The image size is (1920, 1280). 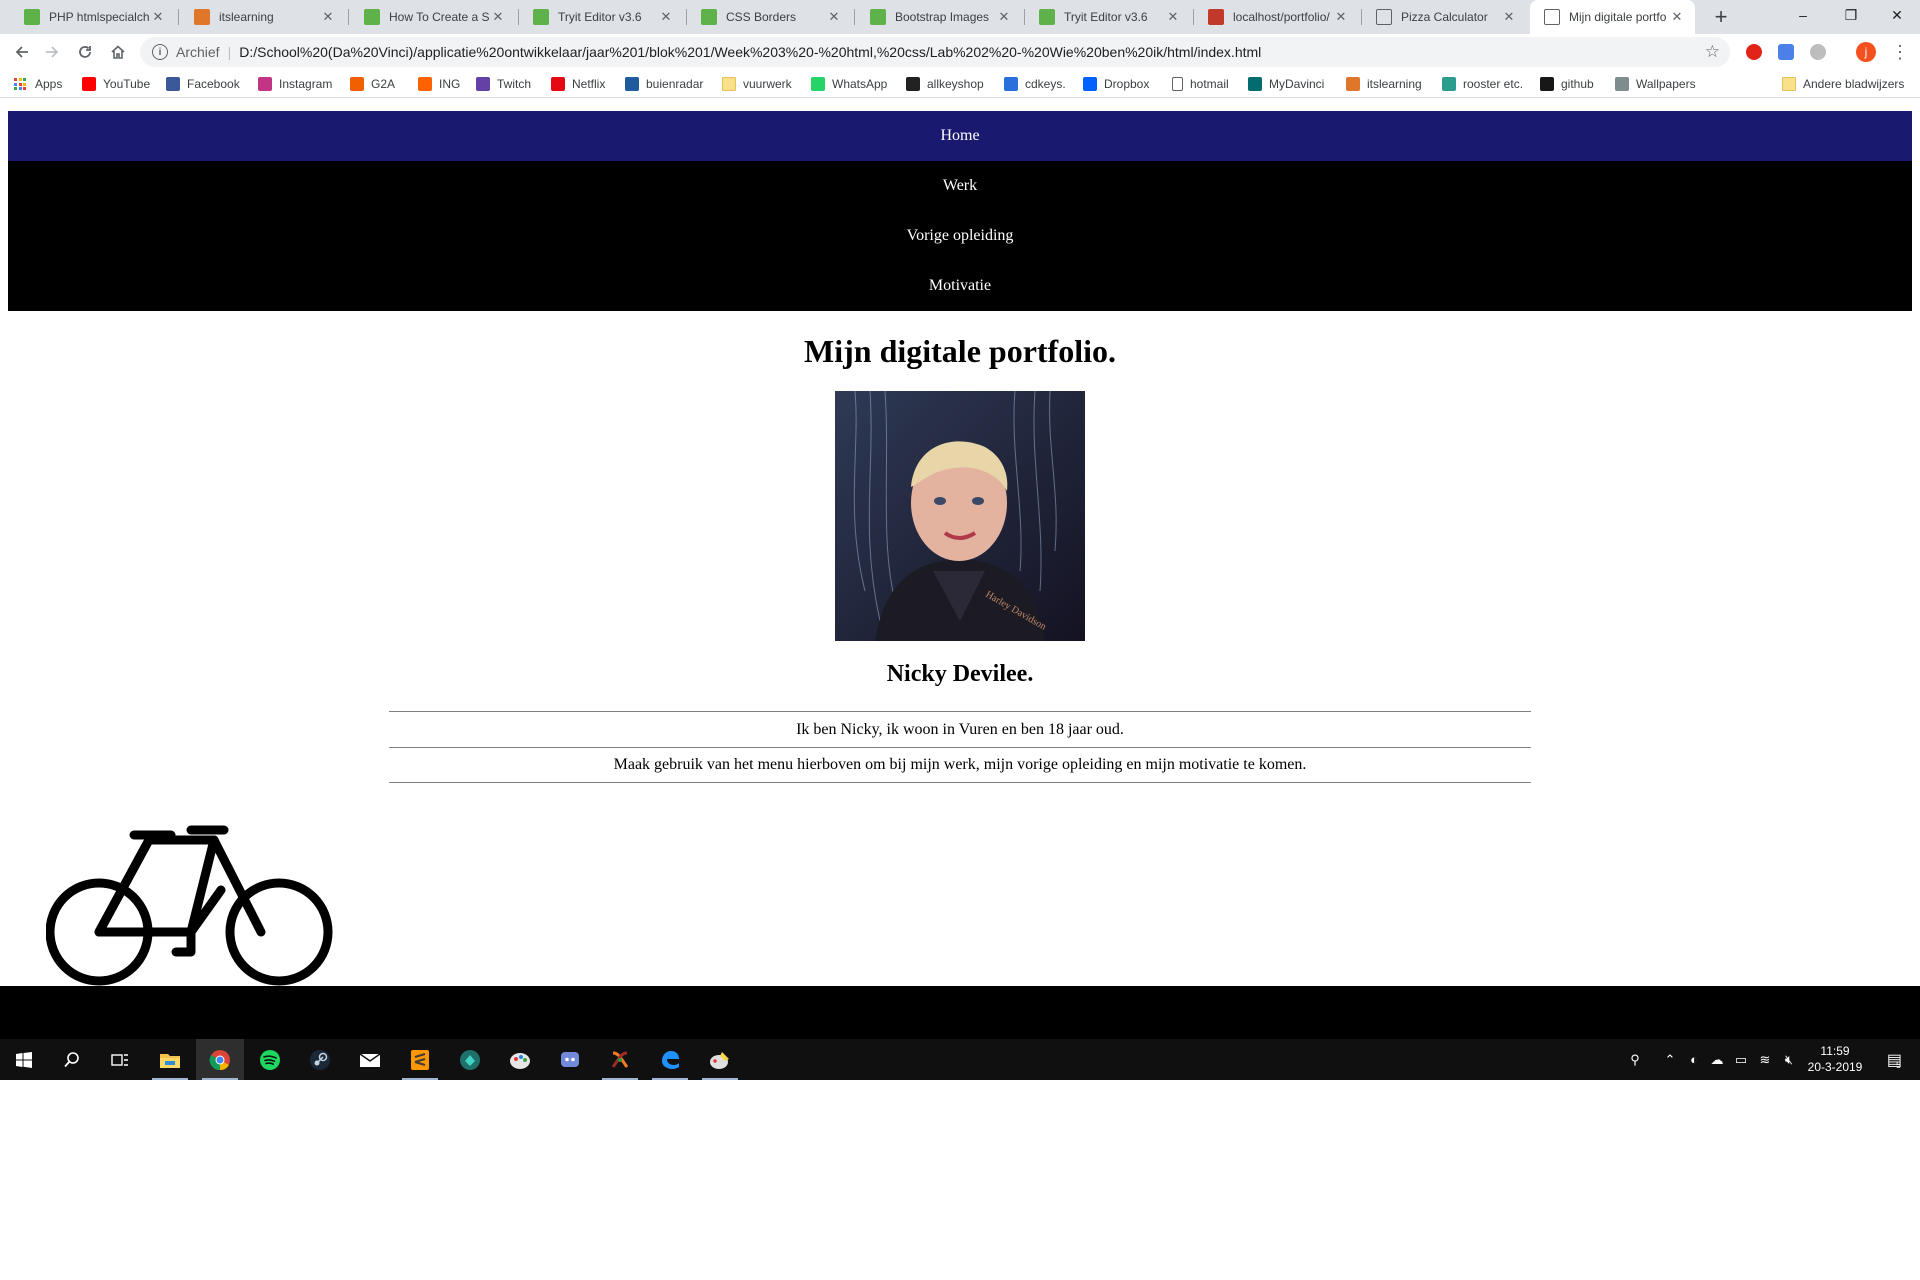 I want to click on taskbar-paint-button, so click(x=520, y=1059).